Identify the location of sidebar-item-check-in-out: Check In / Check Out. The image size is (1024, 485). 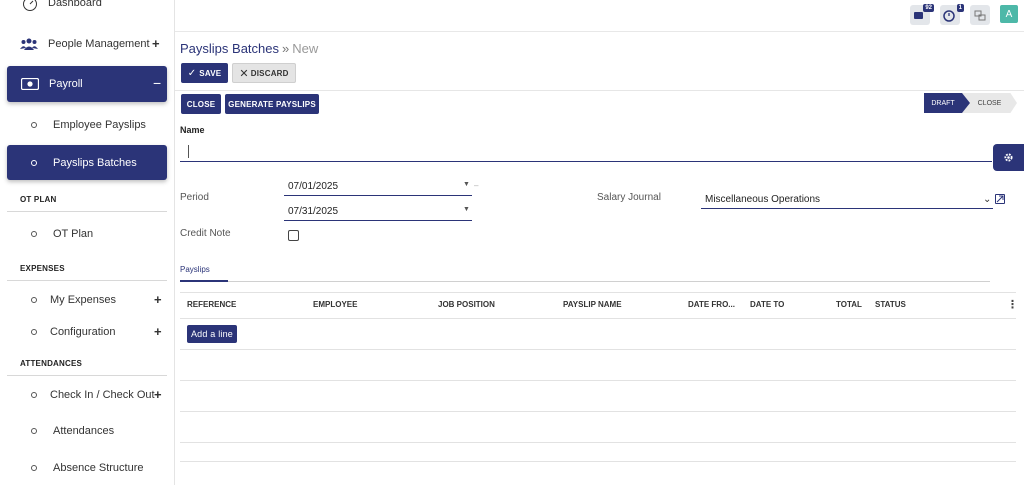
(87, 395).